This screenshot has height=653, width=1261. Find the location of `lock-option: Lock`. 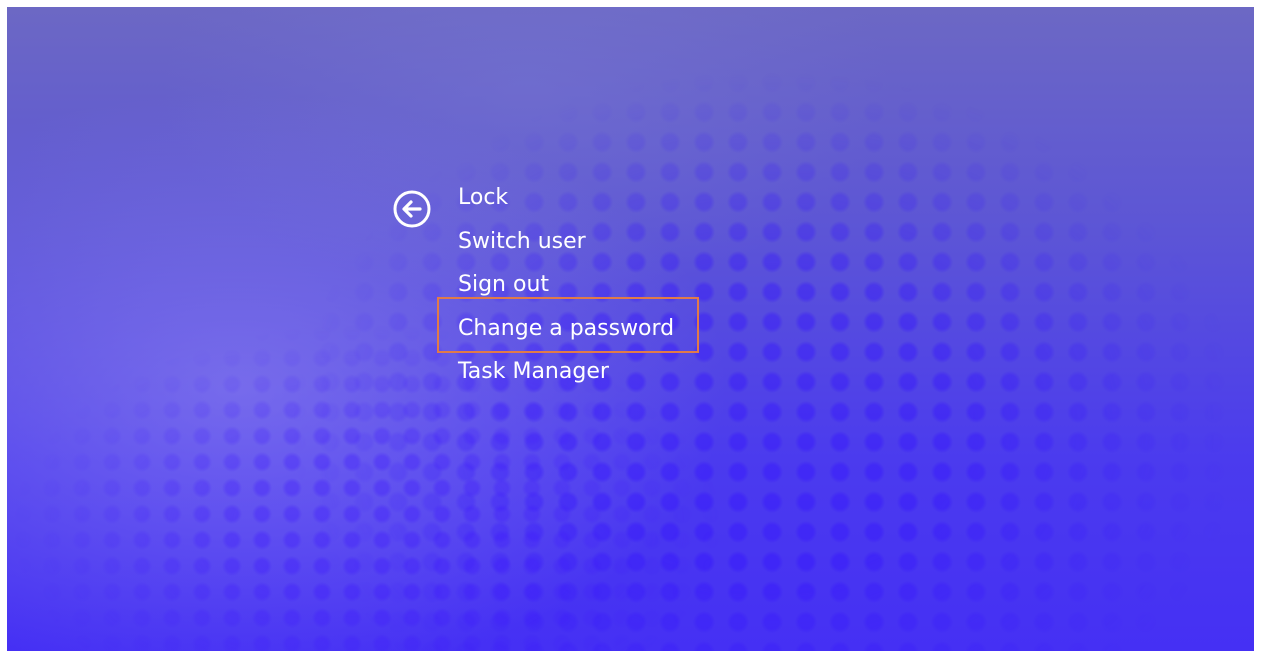

lock-option: Lock is located at coordinates (566, 202).